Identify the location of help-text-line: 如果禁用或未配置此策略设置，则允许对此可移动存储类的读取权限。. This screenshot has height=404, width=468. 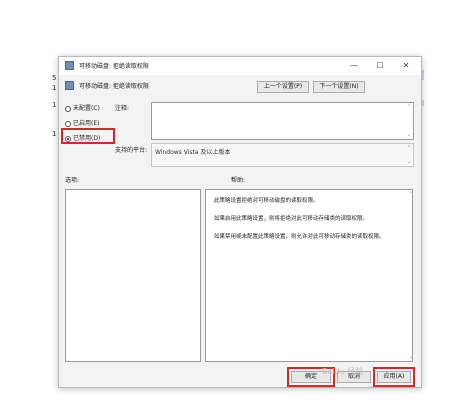
(299, 237).